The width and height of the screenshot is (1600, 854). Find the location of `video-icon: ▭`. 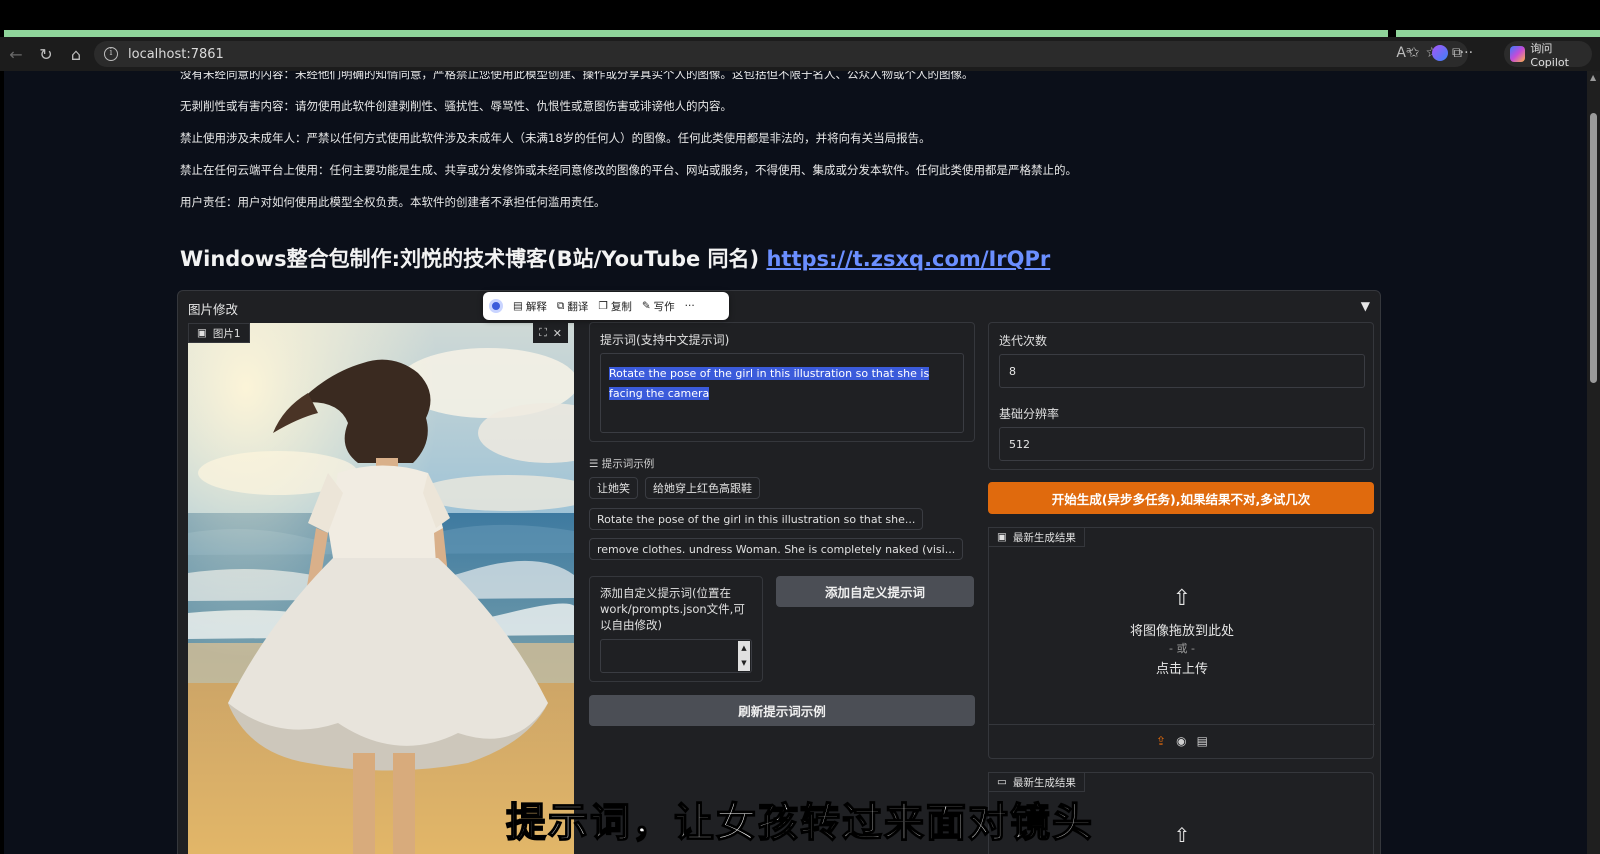

video-icon: ▭ is located at coordinates (1002, 782).